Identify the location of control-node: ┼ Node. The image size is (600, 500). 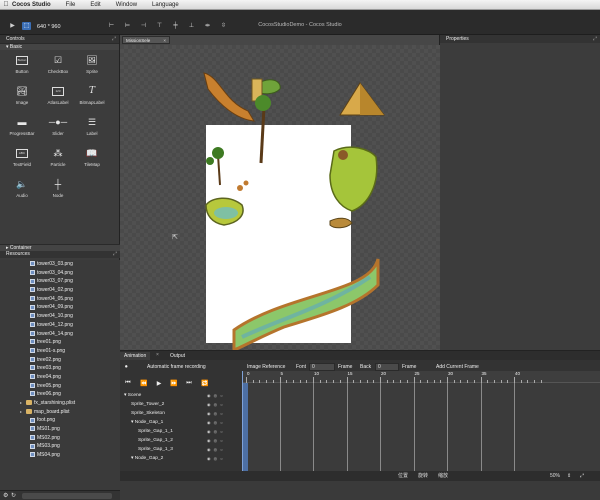
(58, 187).